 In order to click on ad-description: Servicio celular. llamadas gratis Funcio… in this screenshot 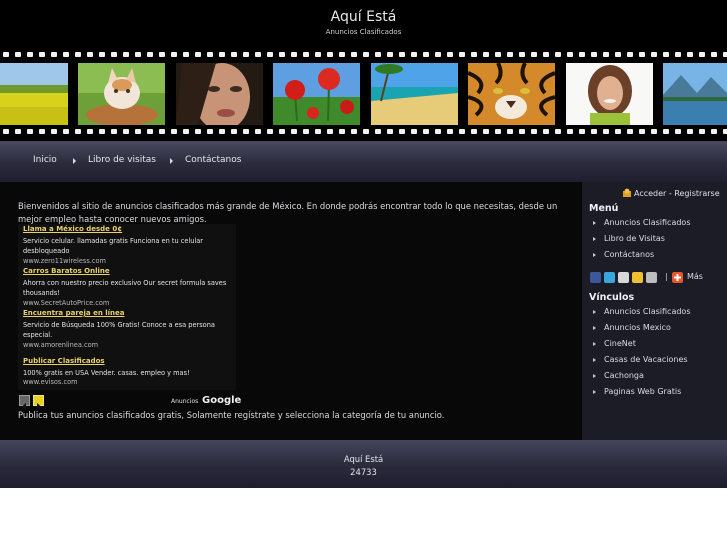, I will do `click(113, 246)`.